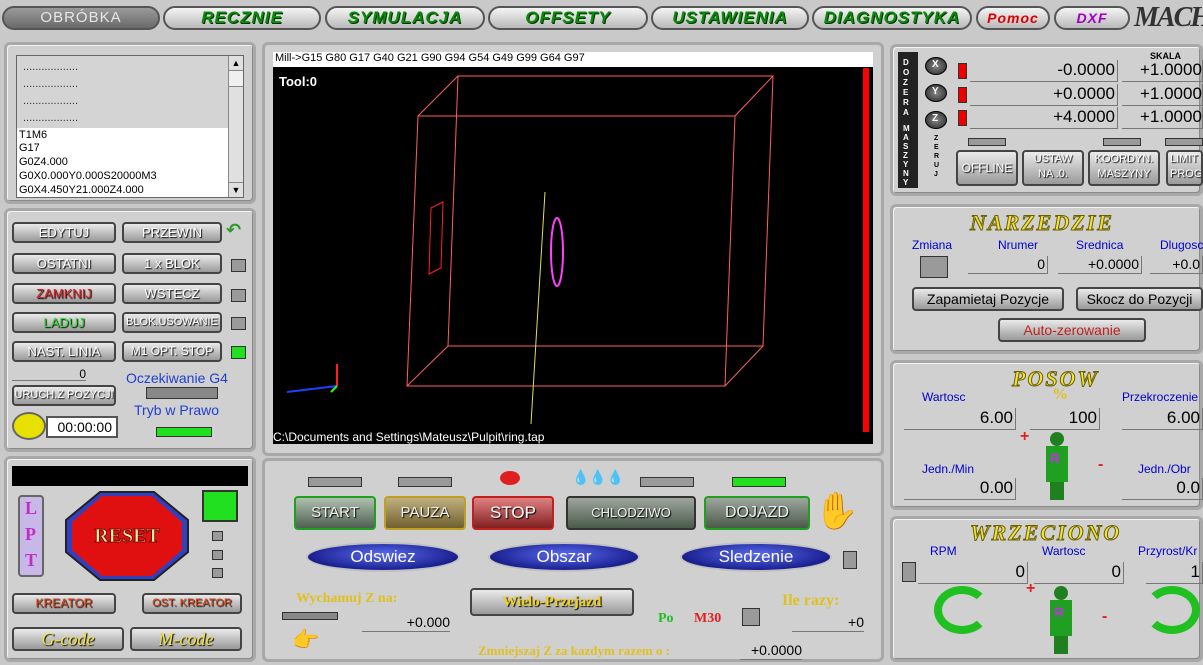 The height and width of the screenshot is (665, 1203). Describe the element at coordinates (124, 135) in the screenshot. I see `list-item-current: T1M6` at that location.